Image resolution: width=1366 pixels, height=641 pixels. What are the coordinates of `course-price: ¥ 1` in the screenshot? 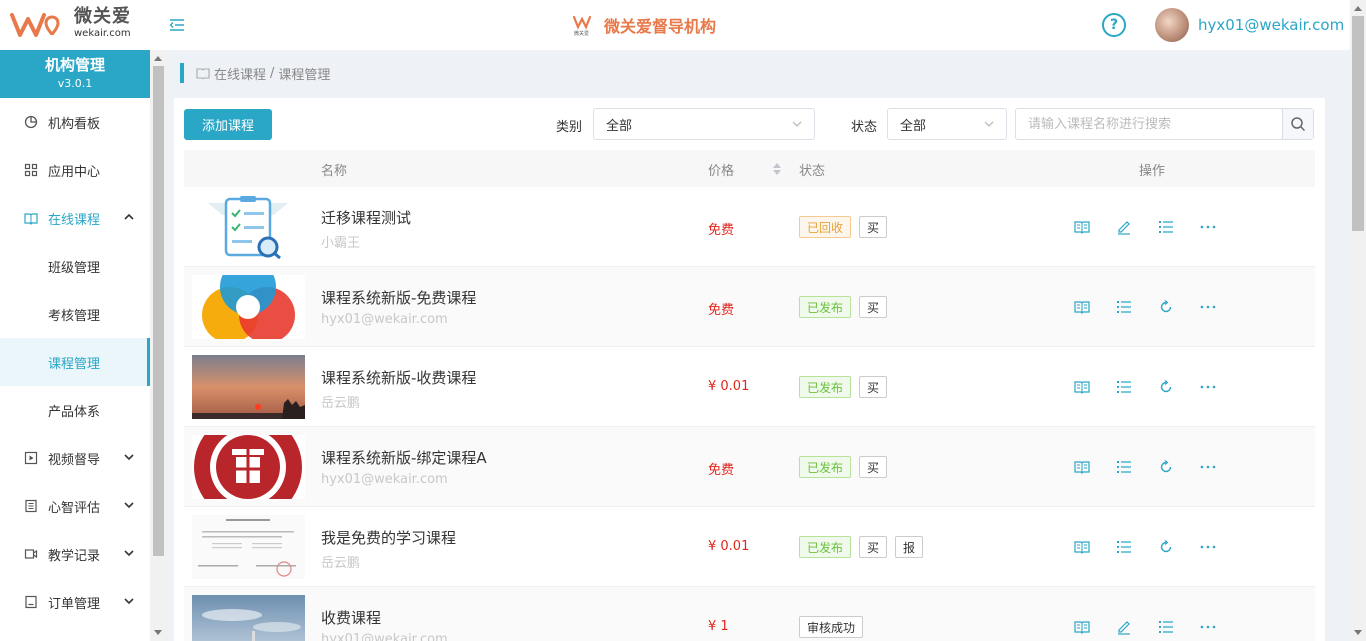 It's located at (718, 626).